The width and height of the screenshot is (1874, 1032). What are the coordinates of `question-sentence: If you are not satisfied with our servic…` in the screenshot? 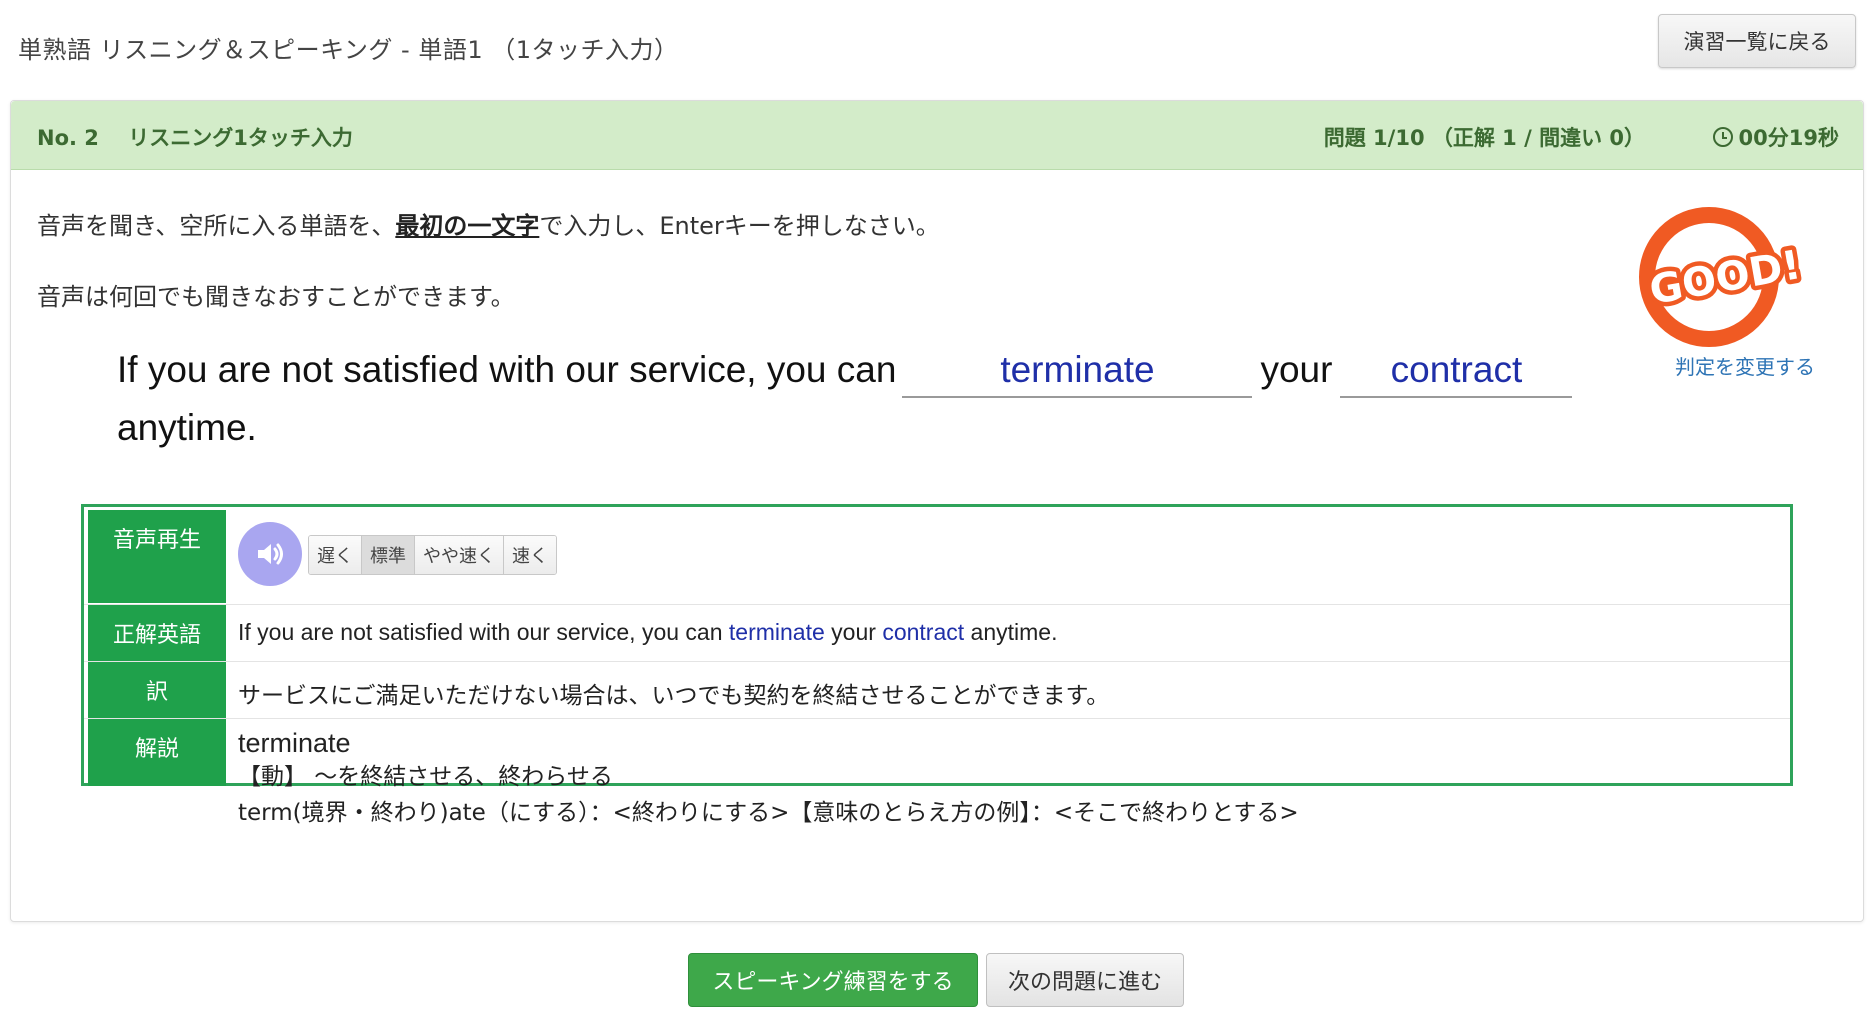 It's located at (887, 399).